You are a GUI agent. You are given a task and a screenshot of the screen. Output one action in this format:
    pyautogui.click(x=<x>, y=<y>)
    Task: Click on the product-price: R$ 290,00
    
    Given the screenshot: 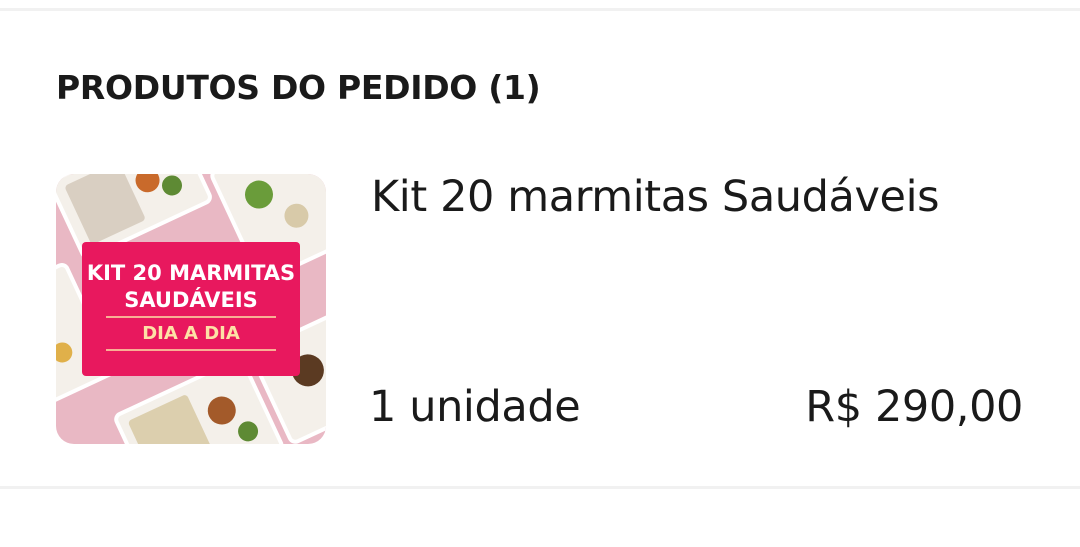 What is the action you would take?
    pyautogui.click(x=914, y=407)
    